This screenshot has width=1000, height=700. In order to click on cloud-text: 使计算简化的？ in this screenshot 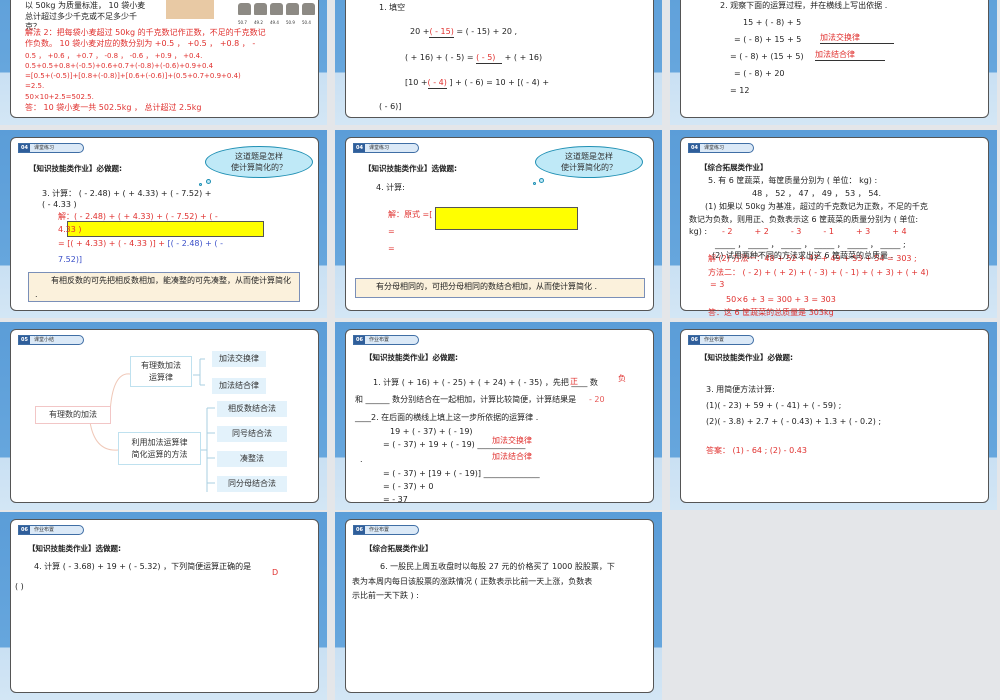, I will do `click(589, 167)`.